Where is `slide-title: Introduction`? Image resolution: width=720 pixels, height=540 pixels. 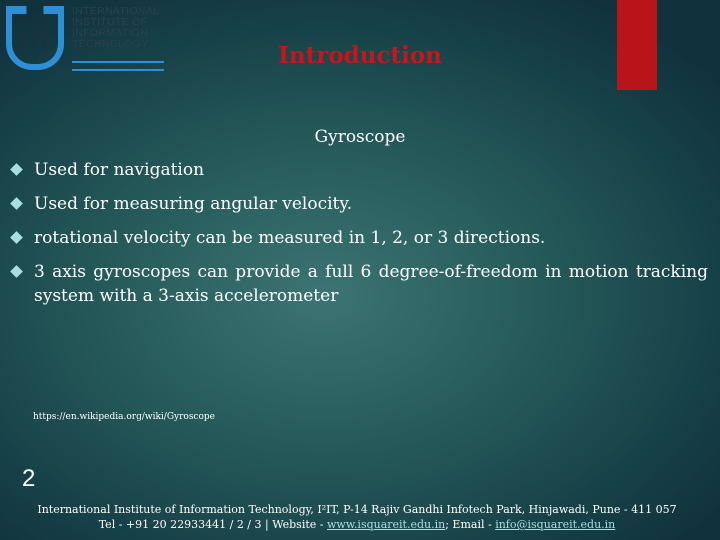
slide-title: Introduction is located at coordinates (360, 55).